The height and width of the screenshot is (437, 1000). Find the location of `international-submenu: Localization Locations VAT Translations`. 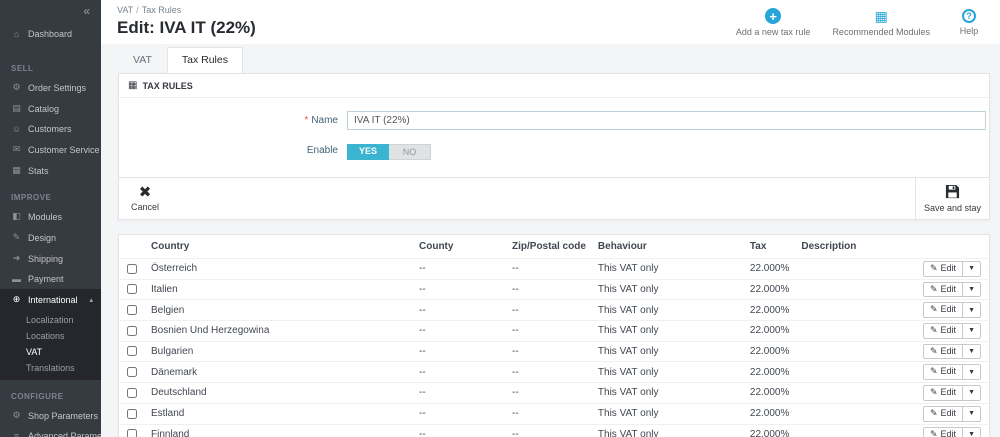

international-submenu: Localization Locations VAT Translations is located at coordinates (50, 345).